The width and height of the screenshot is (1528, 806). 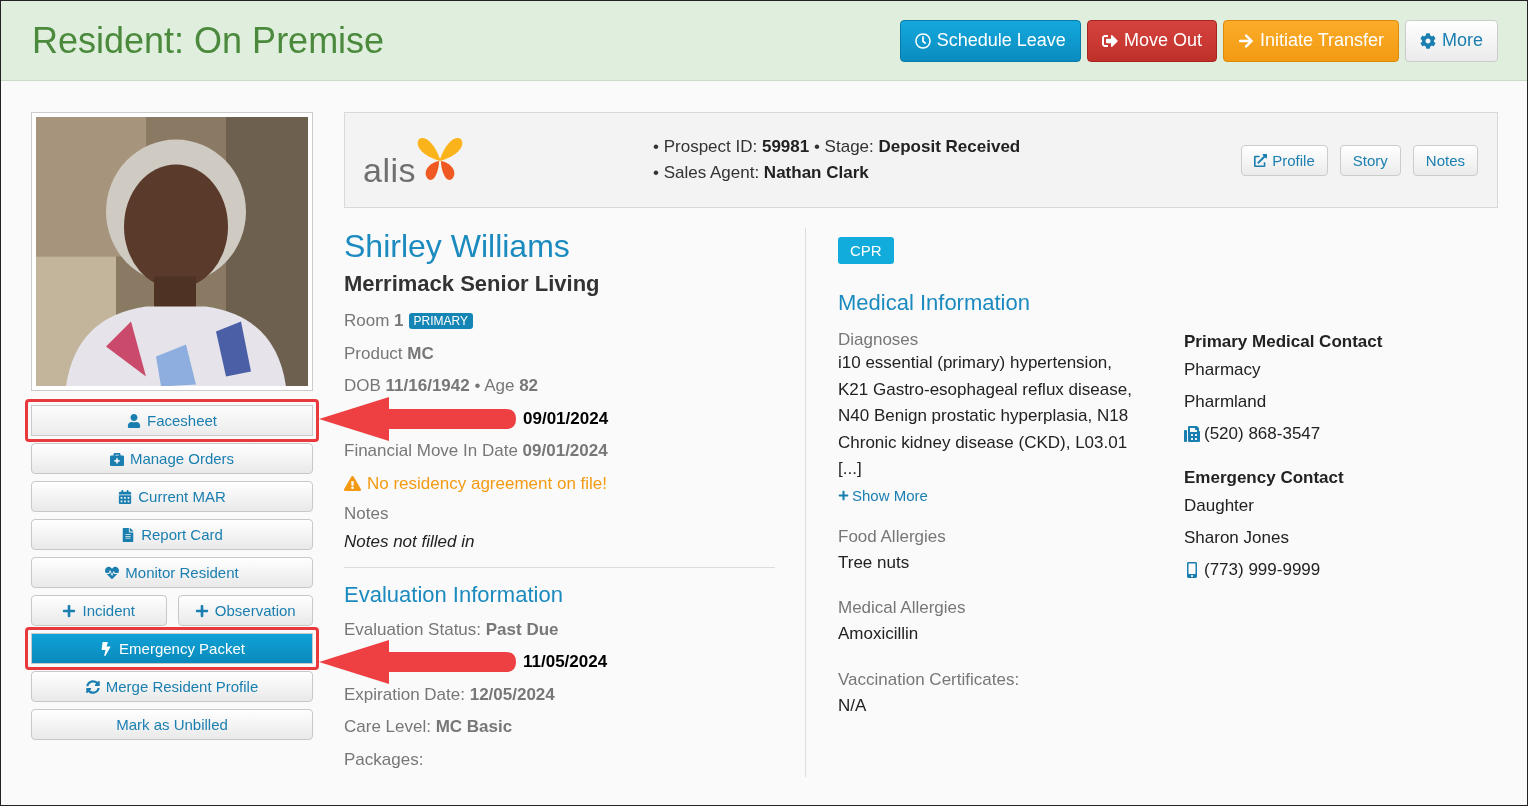 What do you see at coordinates (367, 513) in the screenshot?
I see `notes-label: Notes` at bounding box center [367, 513].